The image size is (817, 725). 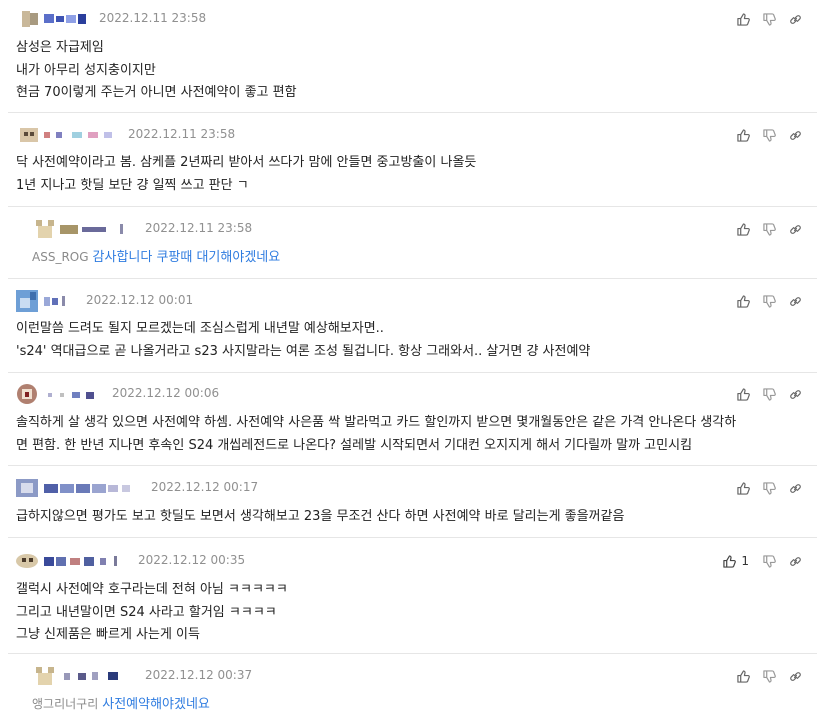 What do you see at coordinates (166, 393) in the screenshot?
I see `comment-date: 2022.12.12 00:06` at bounding box center [166, 393].